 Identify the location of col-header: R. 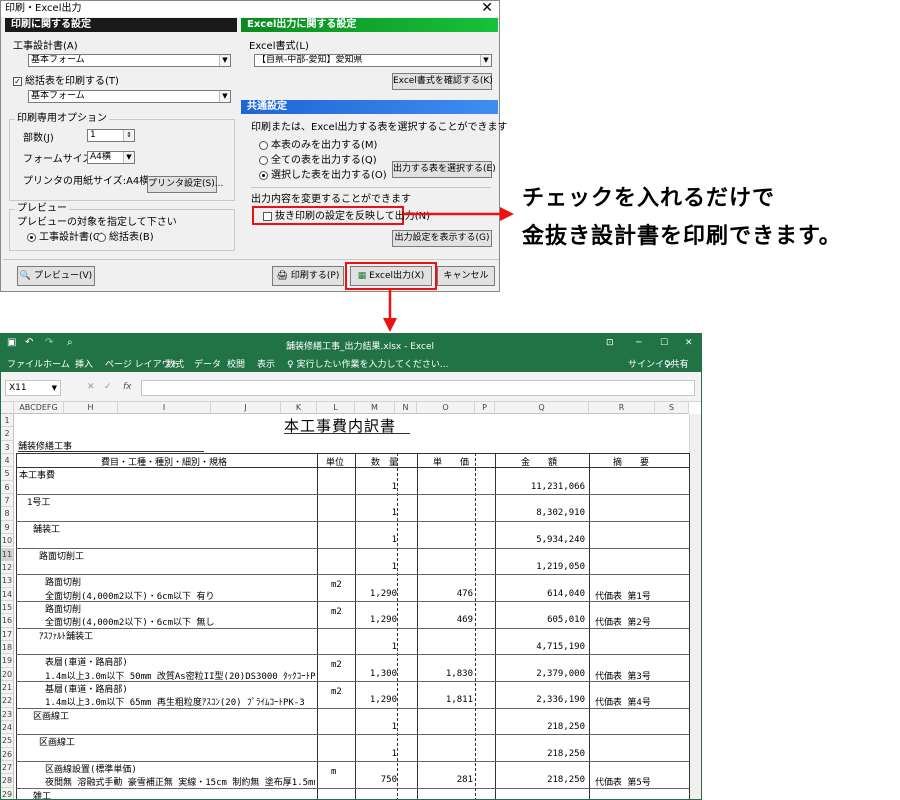
(622, 408).